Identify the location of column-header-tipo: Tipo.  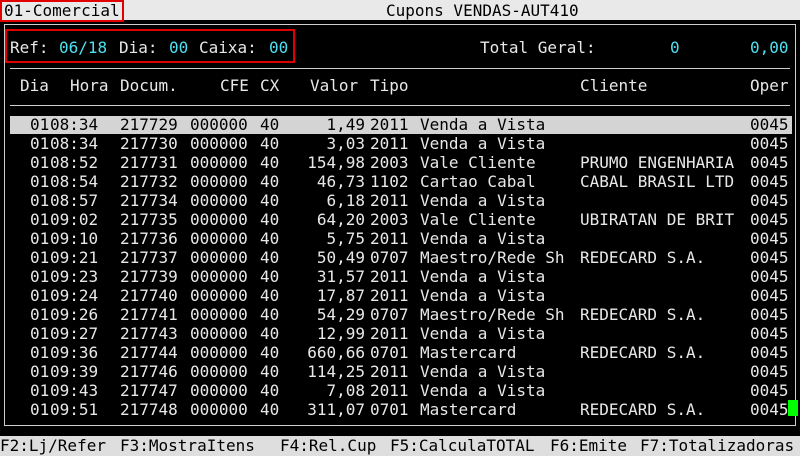
(389, 85).